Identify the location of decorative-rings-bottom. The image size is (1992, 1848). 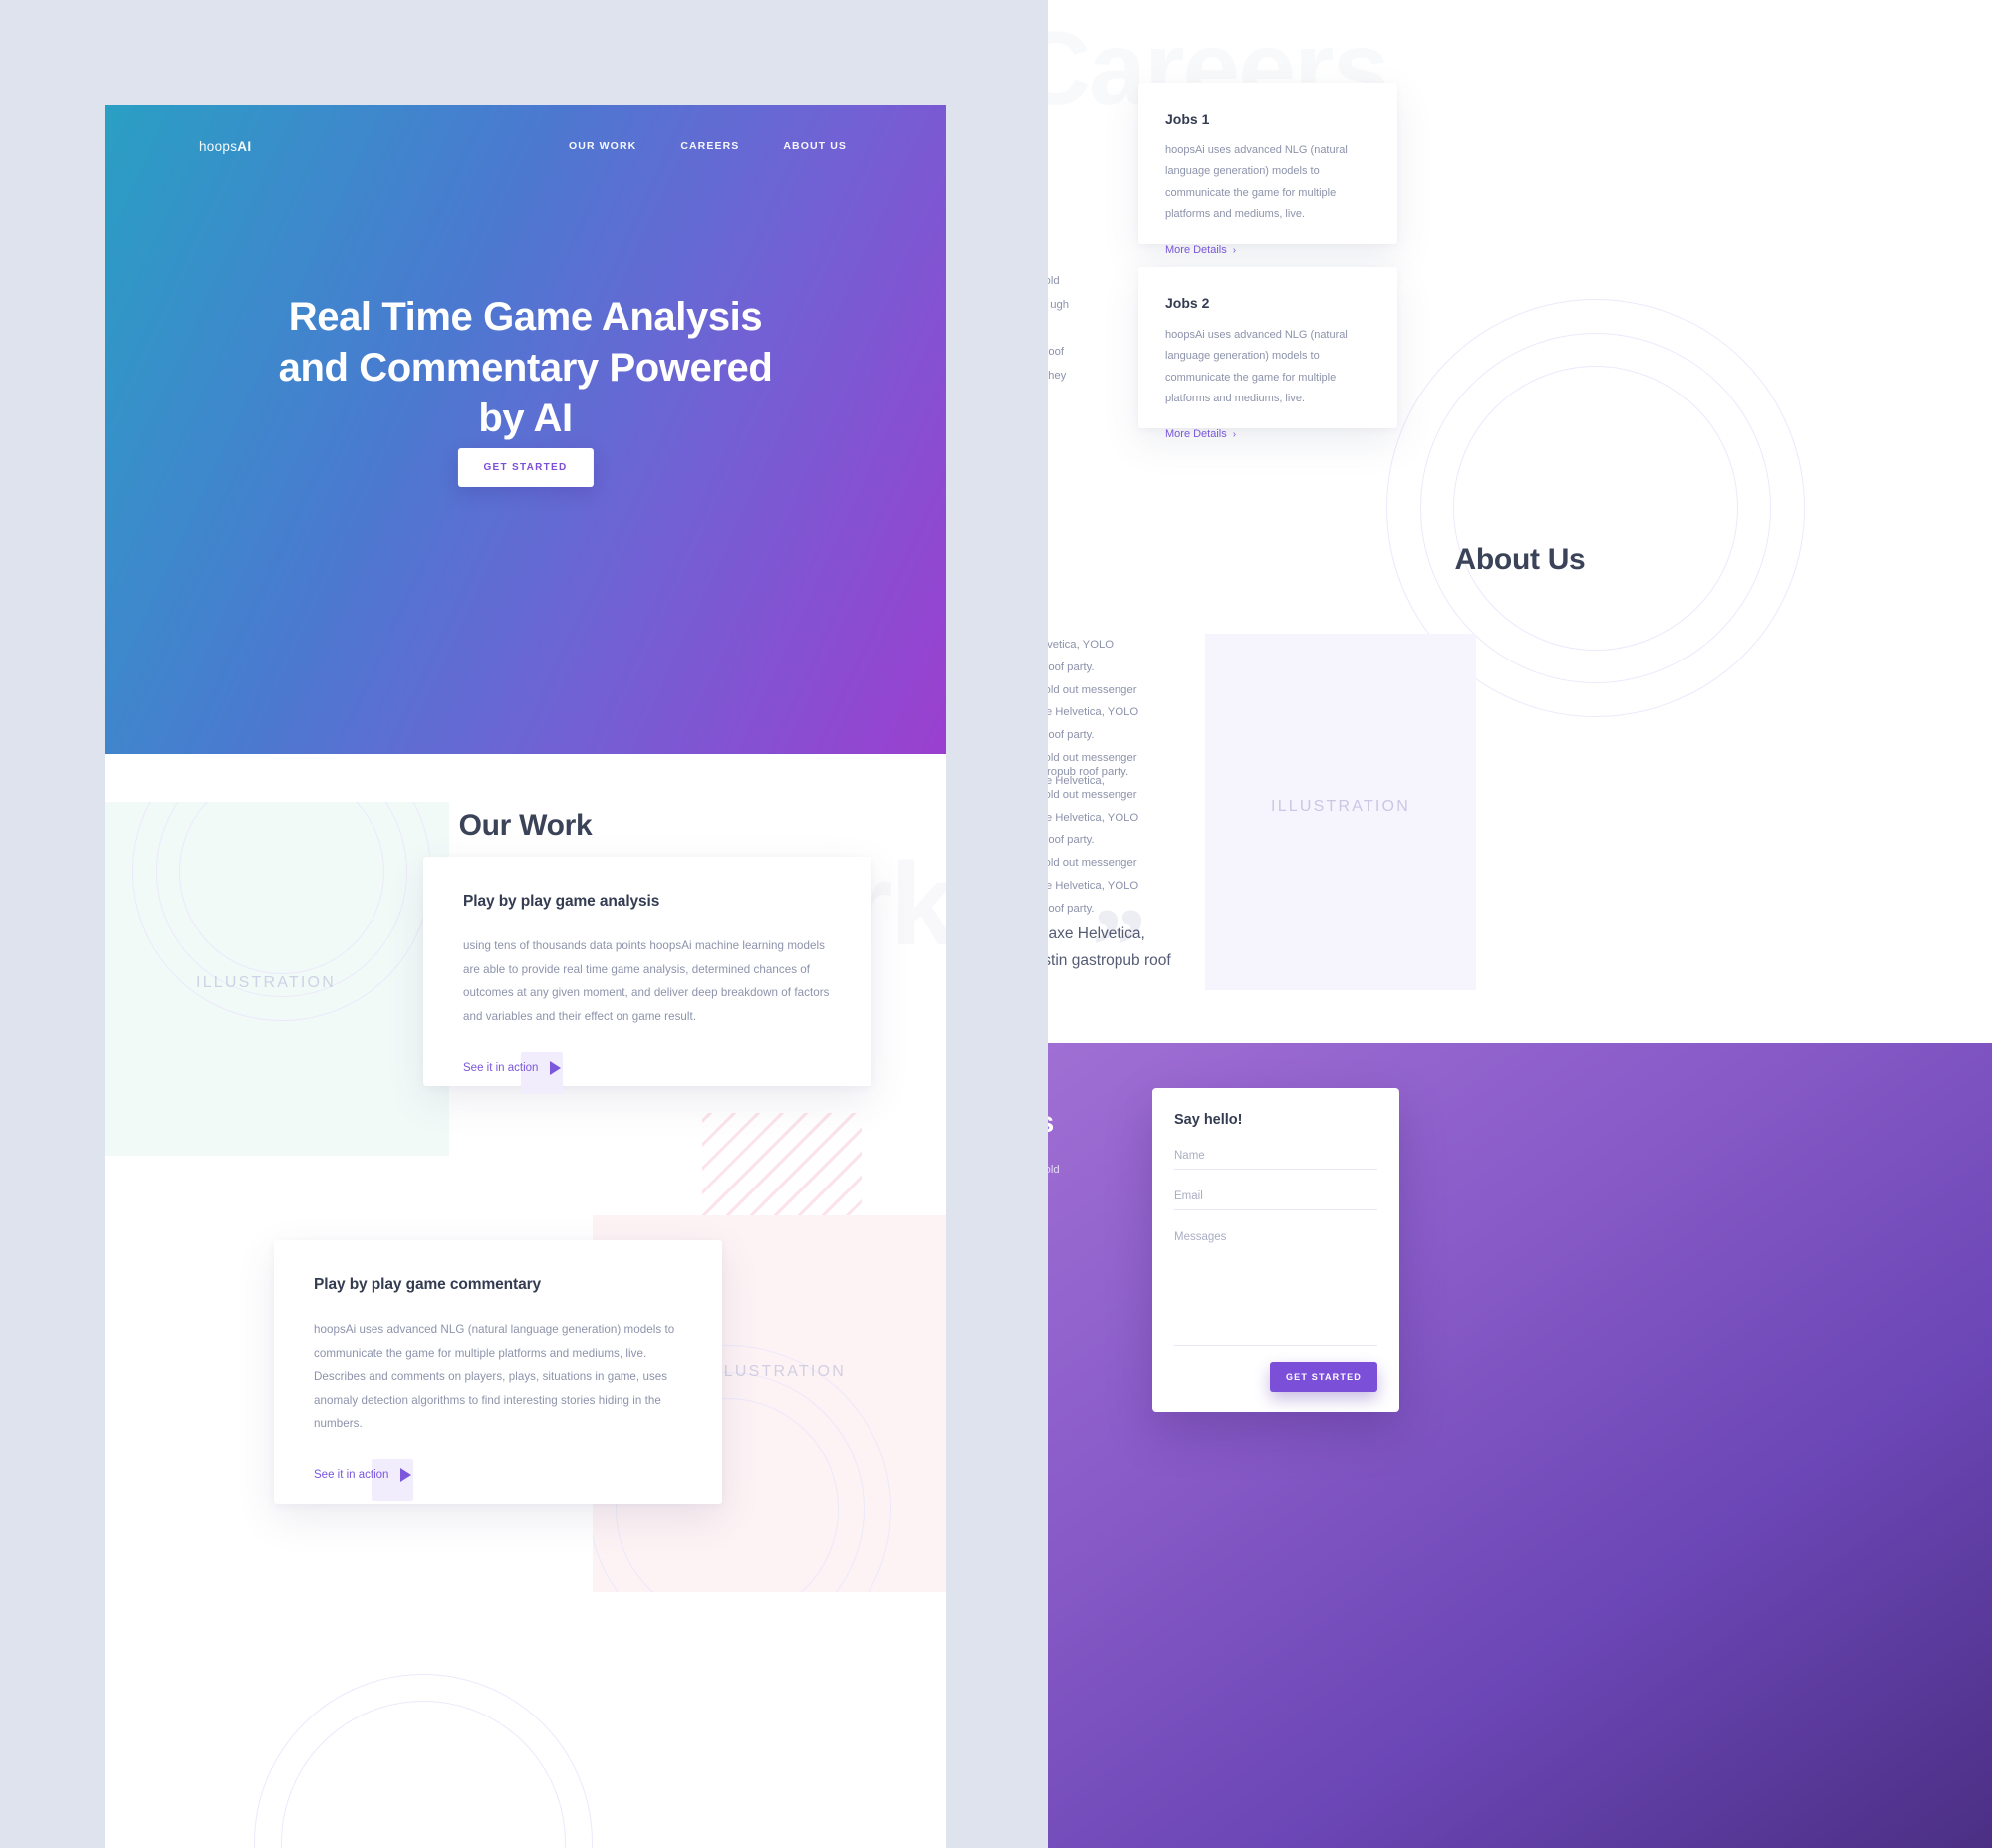
(424, 1761).